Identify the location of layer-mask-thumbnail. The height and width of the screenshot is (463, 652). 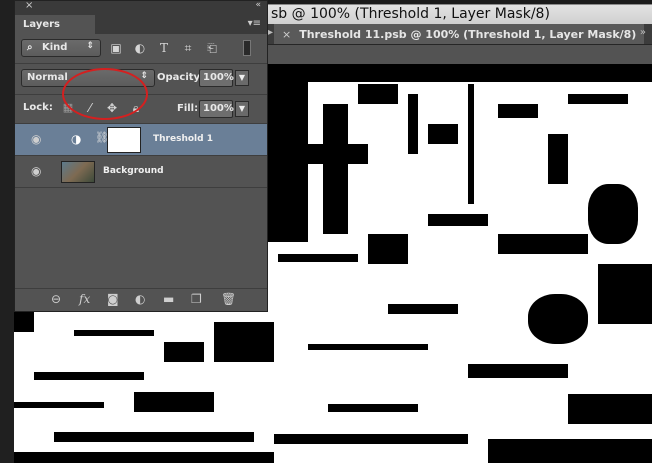
(124, 140).